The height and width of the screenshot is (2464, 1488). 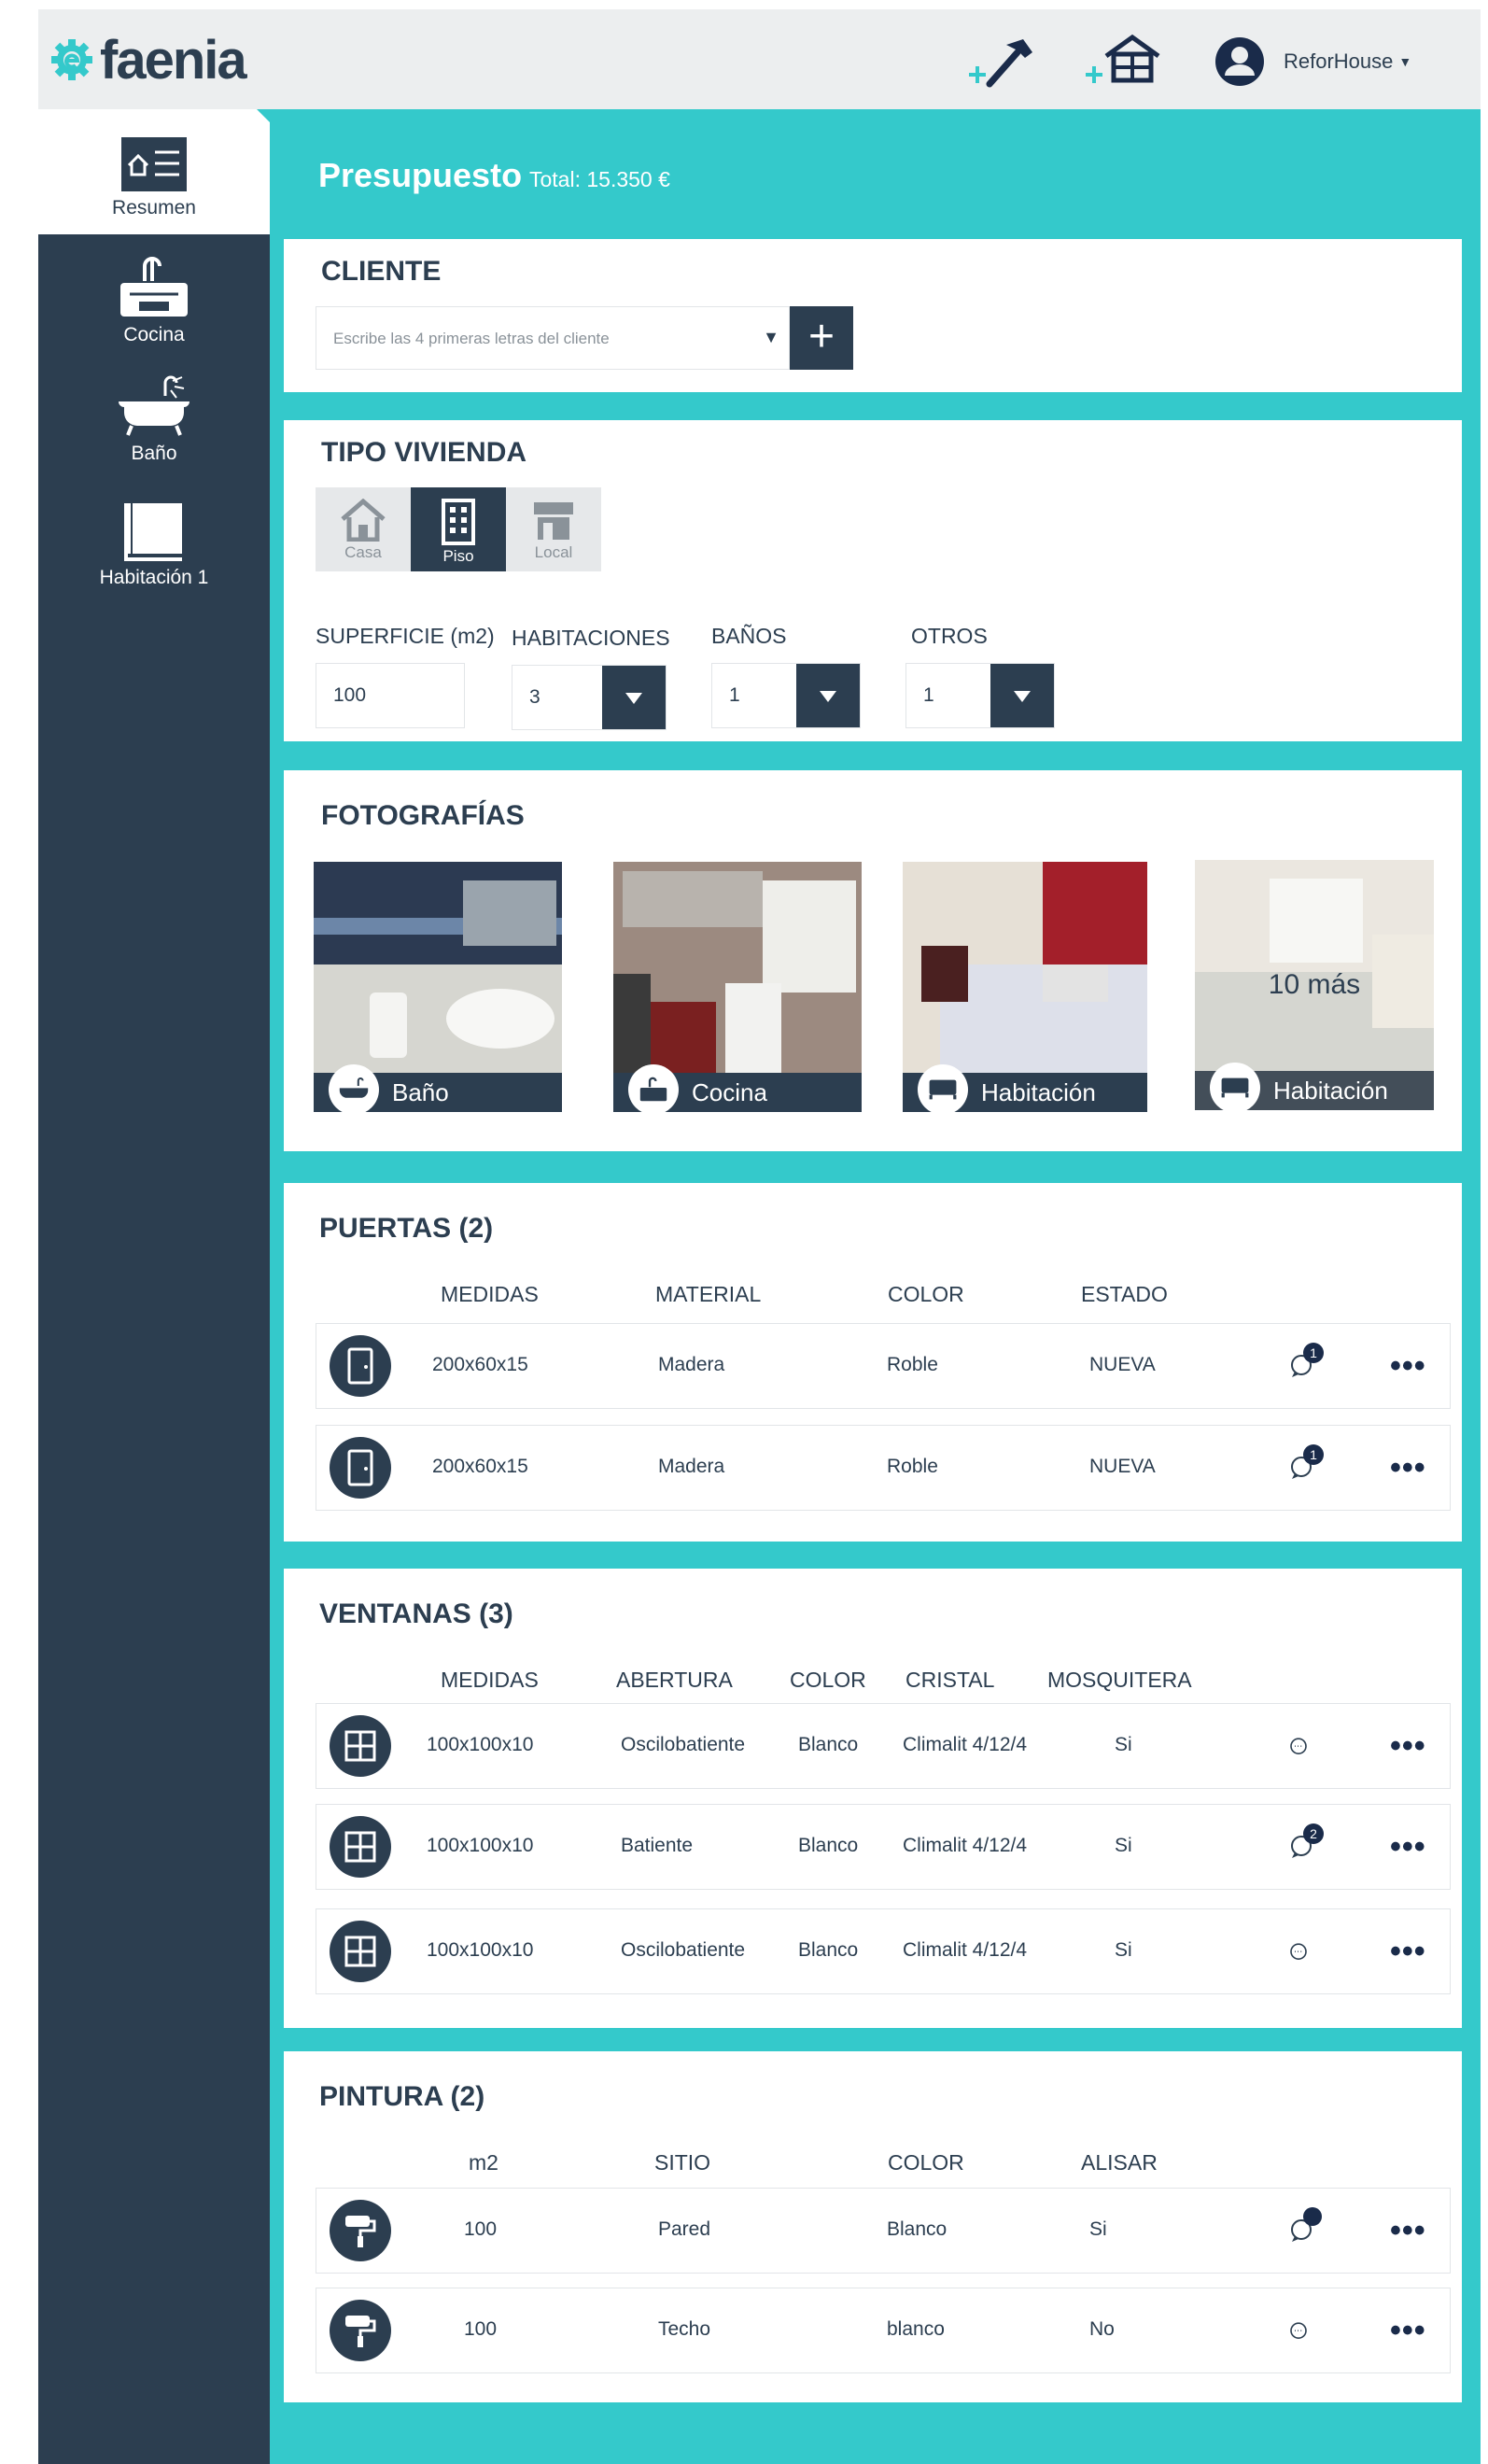 I want to click on photo-caption: Cocina, so click(x=737, y=1088).